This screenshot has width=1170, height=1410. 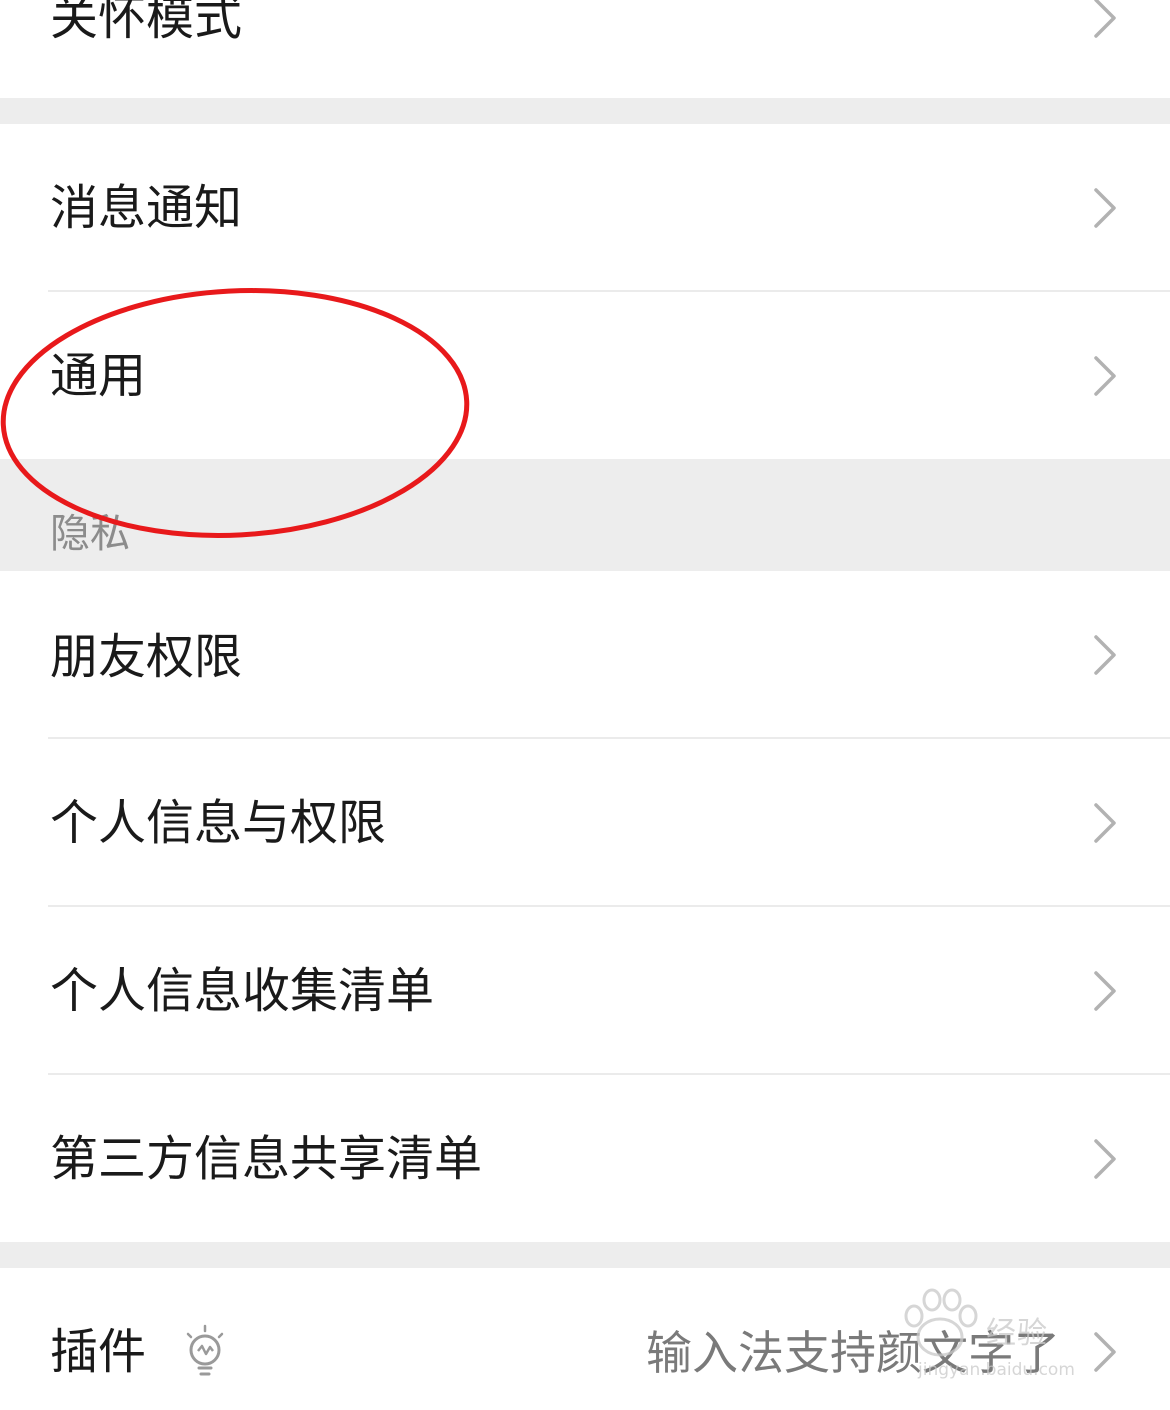 I want to click on plugin-update-text: 输入法支持颜文字了, so click(x=853, y=1353).